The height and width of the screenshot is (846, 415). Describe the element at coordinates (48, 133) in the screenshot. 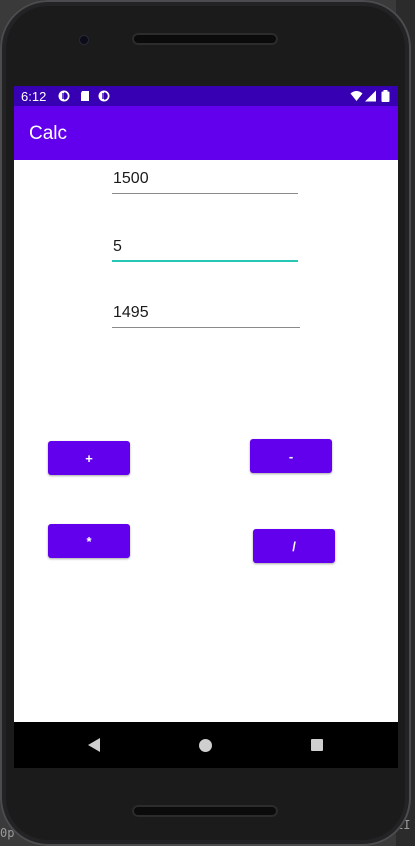

I see `app-title: Calc` at that location.